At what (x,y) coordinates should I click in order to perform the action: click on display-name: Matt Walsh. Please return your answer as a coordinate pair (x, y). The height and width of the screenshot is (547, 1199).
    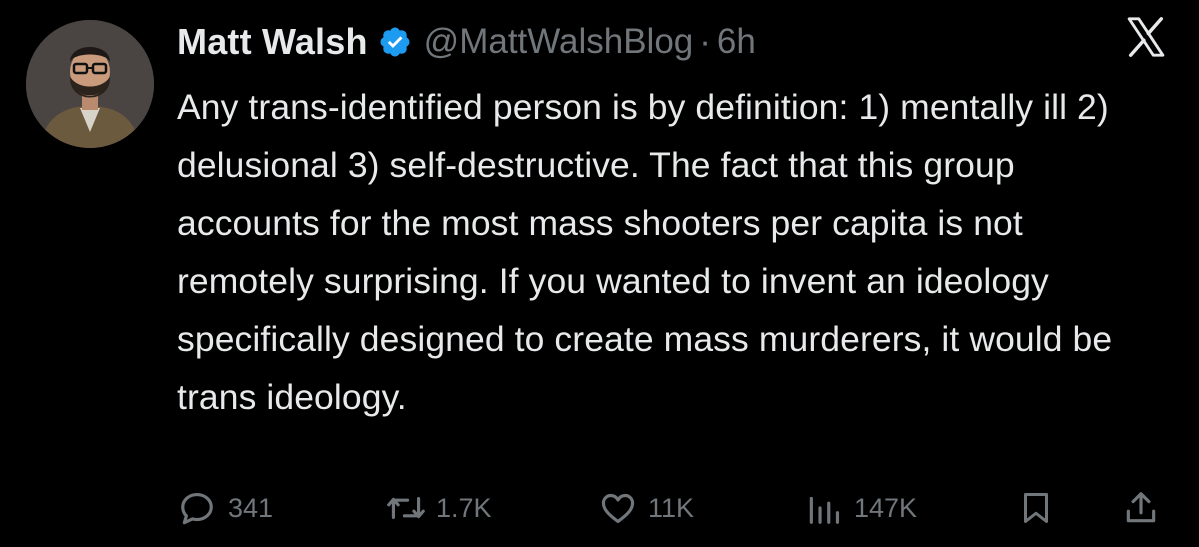
    Looking at the image, I should click on (272, 42).